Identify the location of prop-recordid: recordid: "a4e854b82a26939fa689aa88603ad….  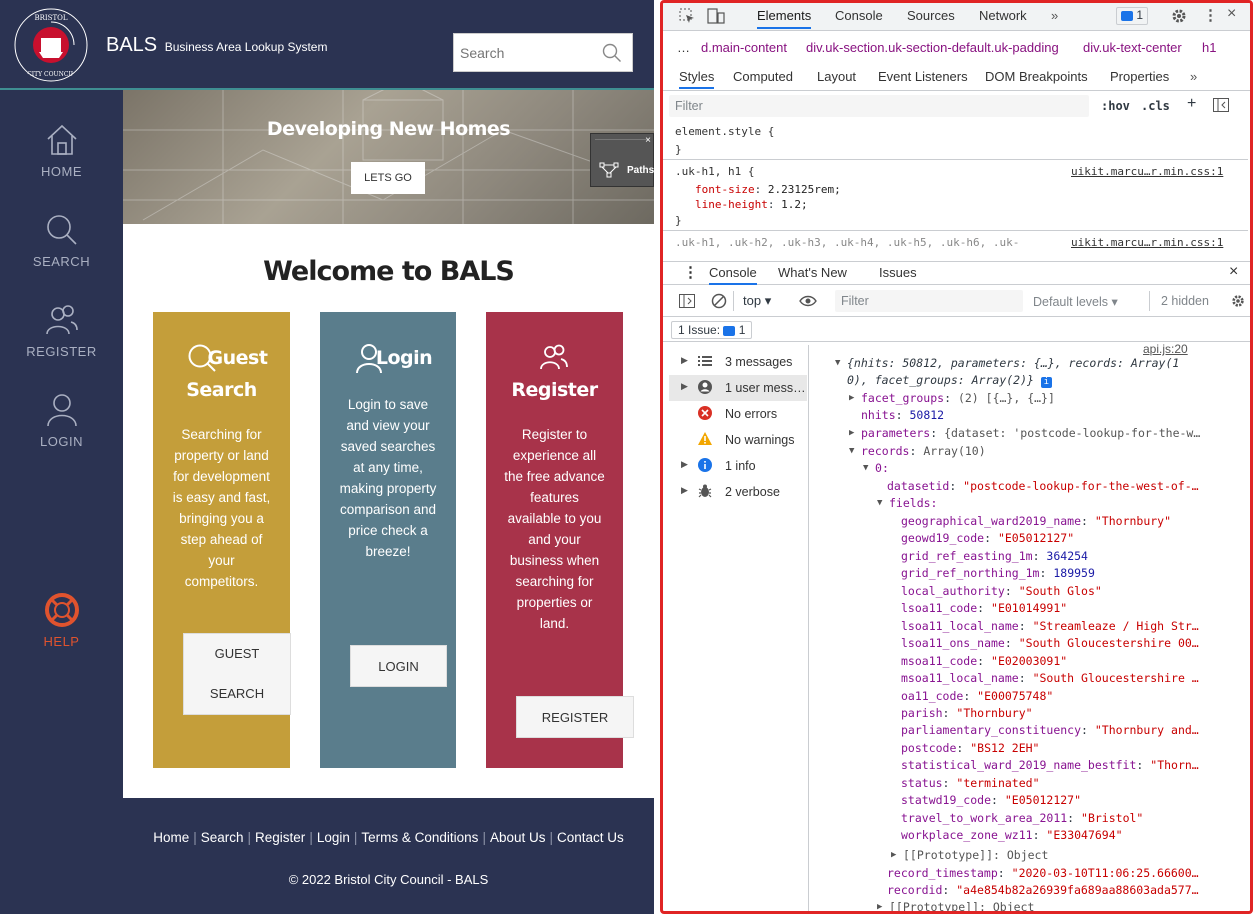
(1043, 890).